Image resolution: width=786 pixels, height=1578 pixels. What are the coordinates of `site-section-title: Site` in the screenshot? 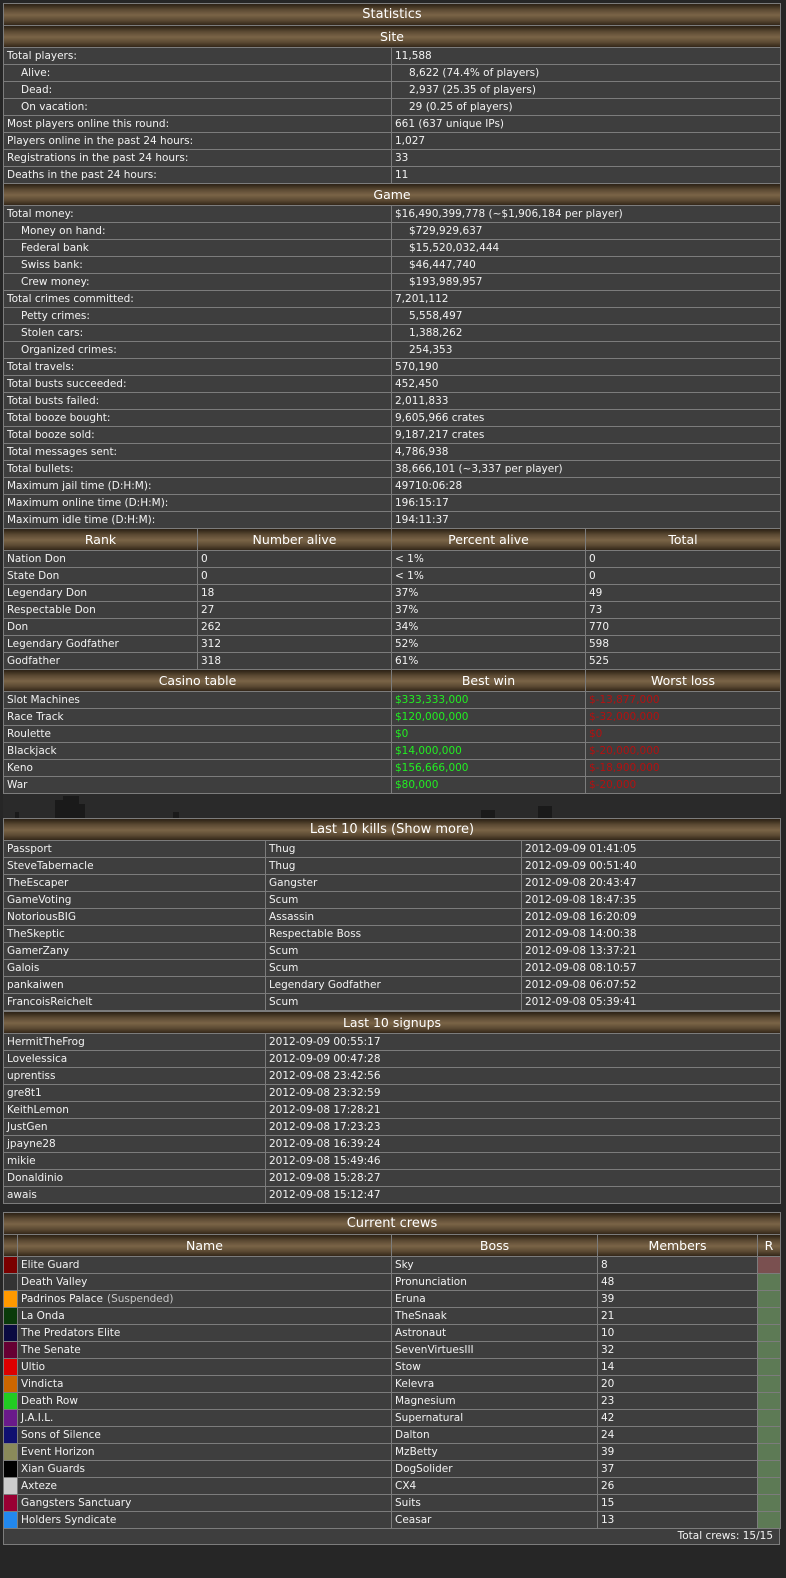 It's located at (392, 36).